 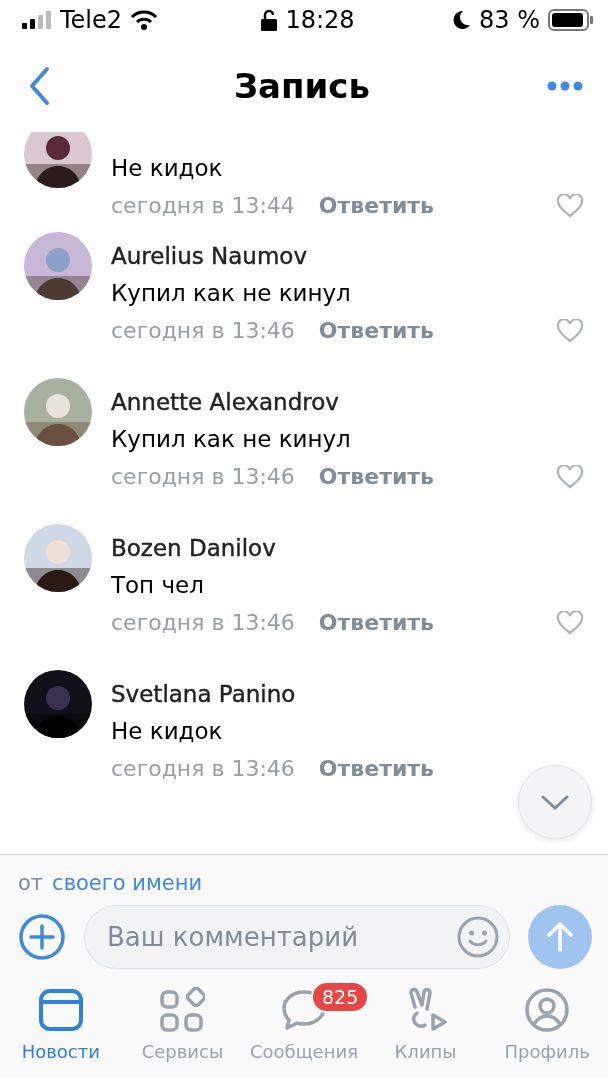 I want to click on carrier-name: Tele2, so click(x=91, y=20).